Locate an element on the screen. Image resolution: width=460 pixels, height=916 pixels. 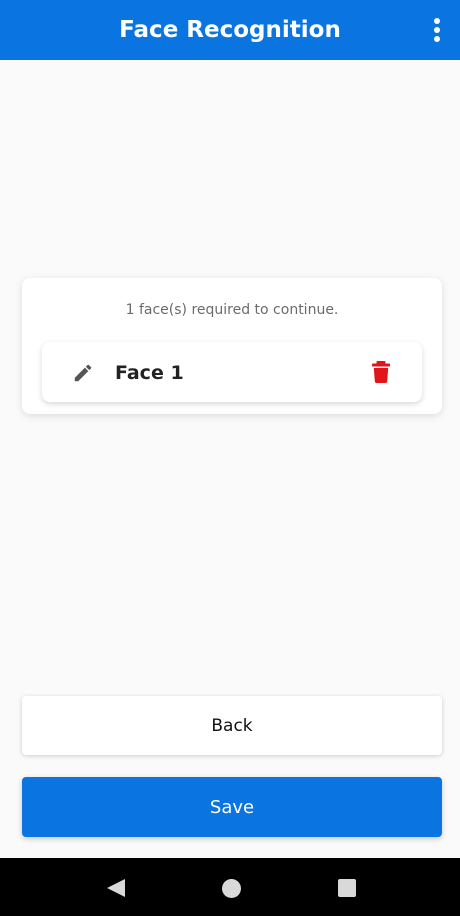
pencil-icon is located at coordinates (83, 373).